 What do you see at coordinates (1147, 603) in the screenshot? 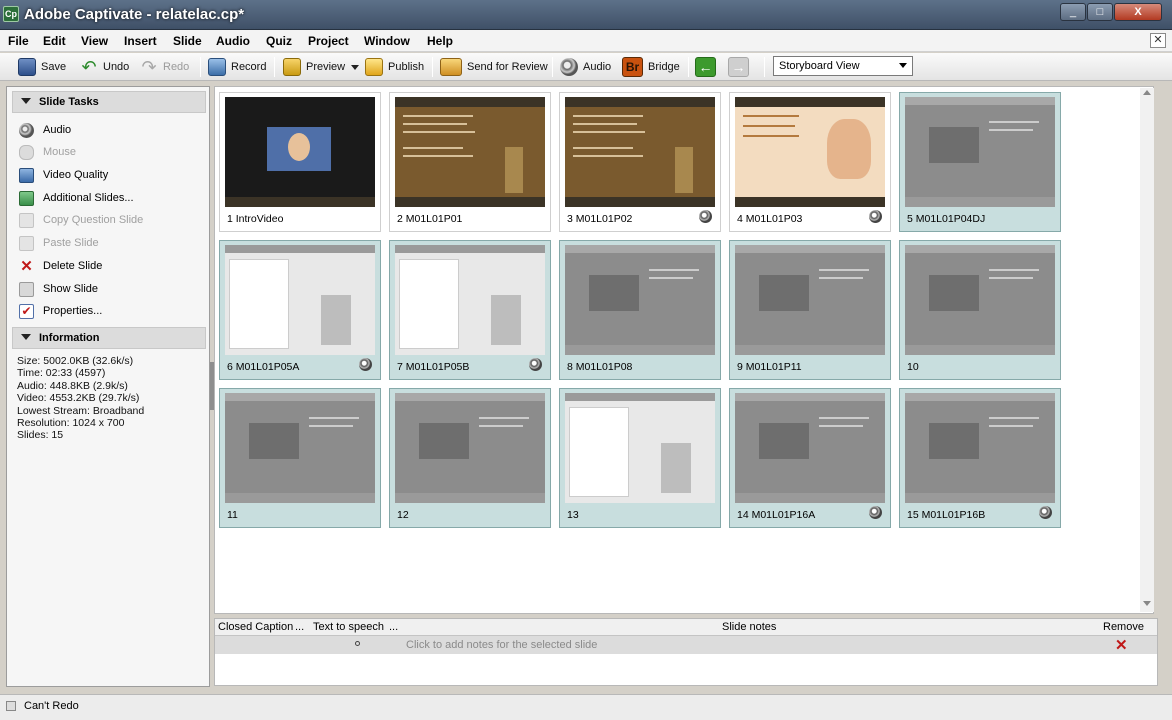
I see `scroll-down-icon` at bounding box center [1147, 603].